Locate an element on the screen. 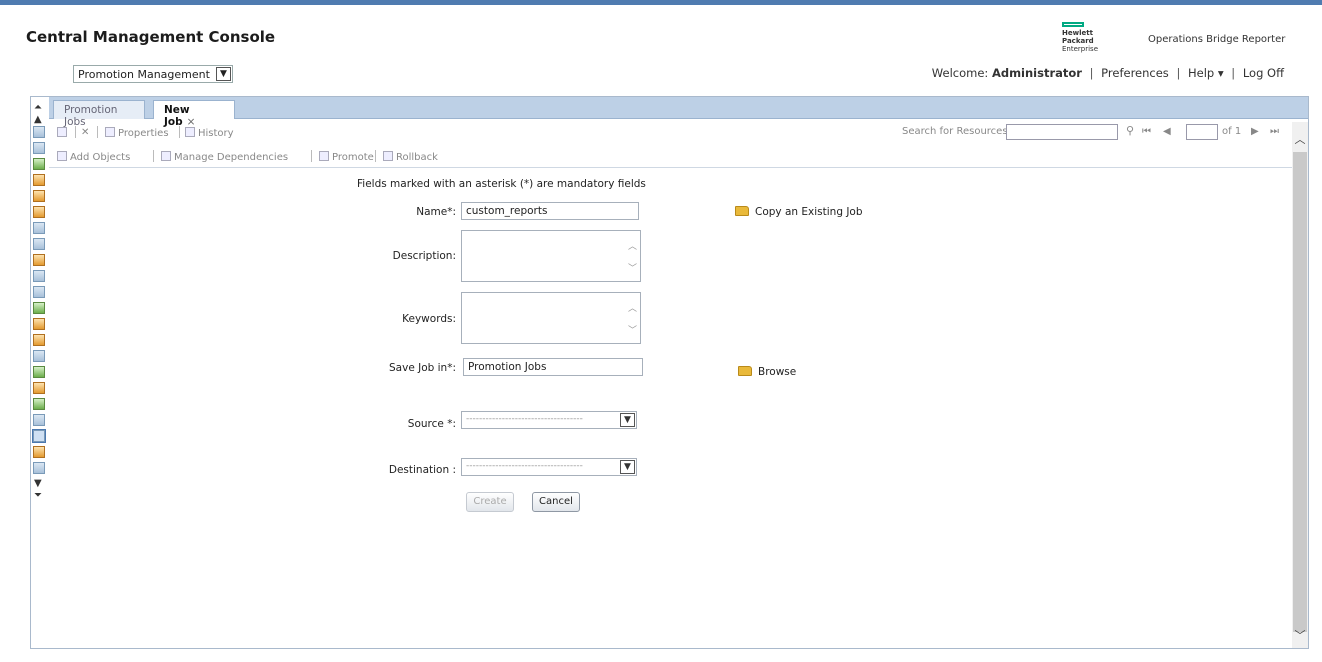 The image size is (1322, 662). page-number-input is located at coordinates (1202, 132).